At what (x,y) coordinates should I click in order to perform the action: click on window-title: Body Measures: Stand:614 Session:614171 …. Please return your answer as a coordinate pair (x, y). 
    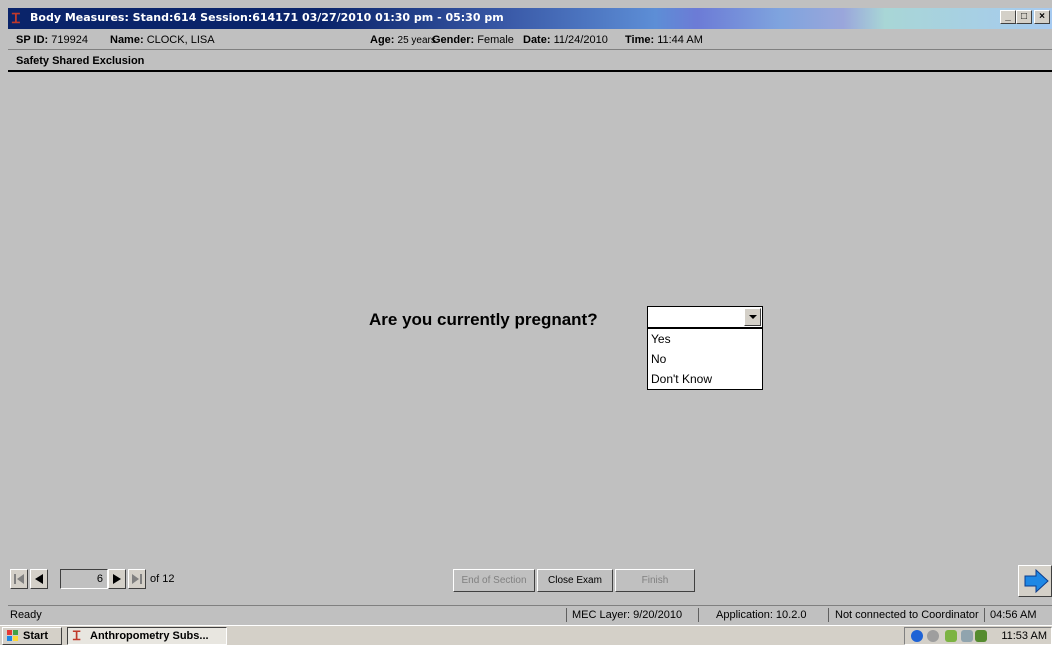
    Looking at the image, I should click on (267, 17).